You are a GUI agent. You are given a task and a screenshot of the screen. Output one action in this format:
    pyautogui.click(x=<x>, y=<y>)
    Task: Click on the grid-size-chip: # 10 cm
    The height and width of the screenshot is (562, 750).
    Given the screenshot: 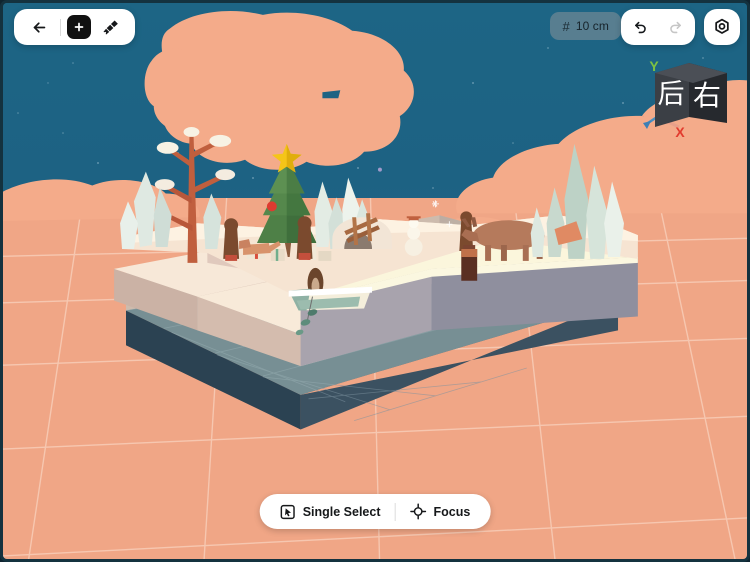 What is the action you would take?
    pyautogui.click(x=585, y=26)
    